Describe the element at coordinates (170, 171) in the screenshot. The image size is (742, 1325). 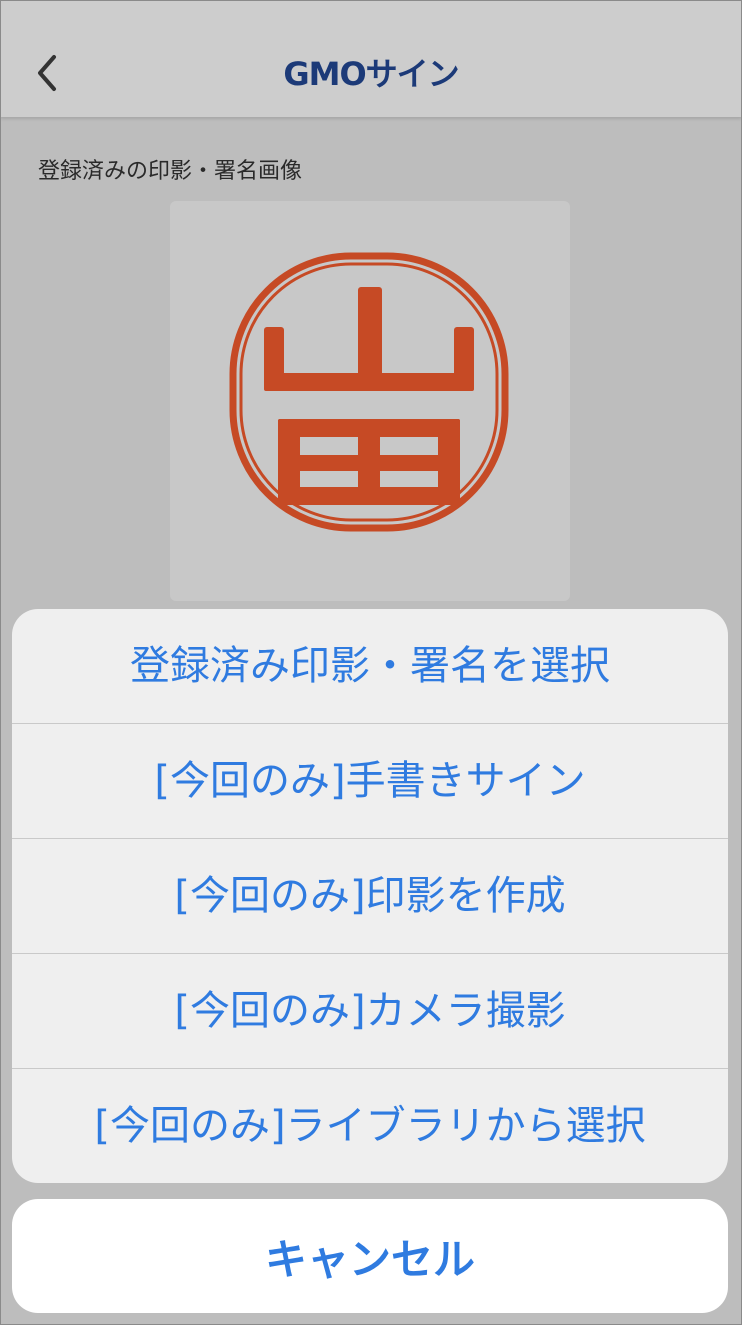
I see `section-label: 登録済みの印影・署名画像` at that location.